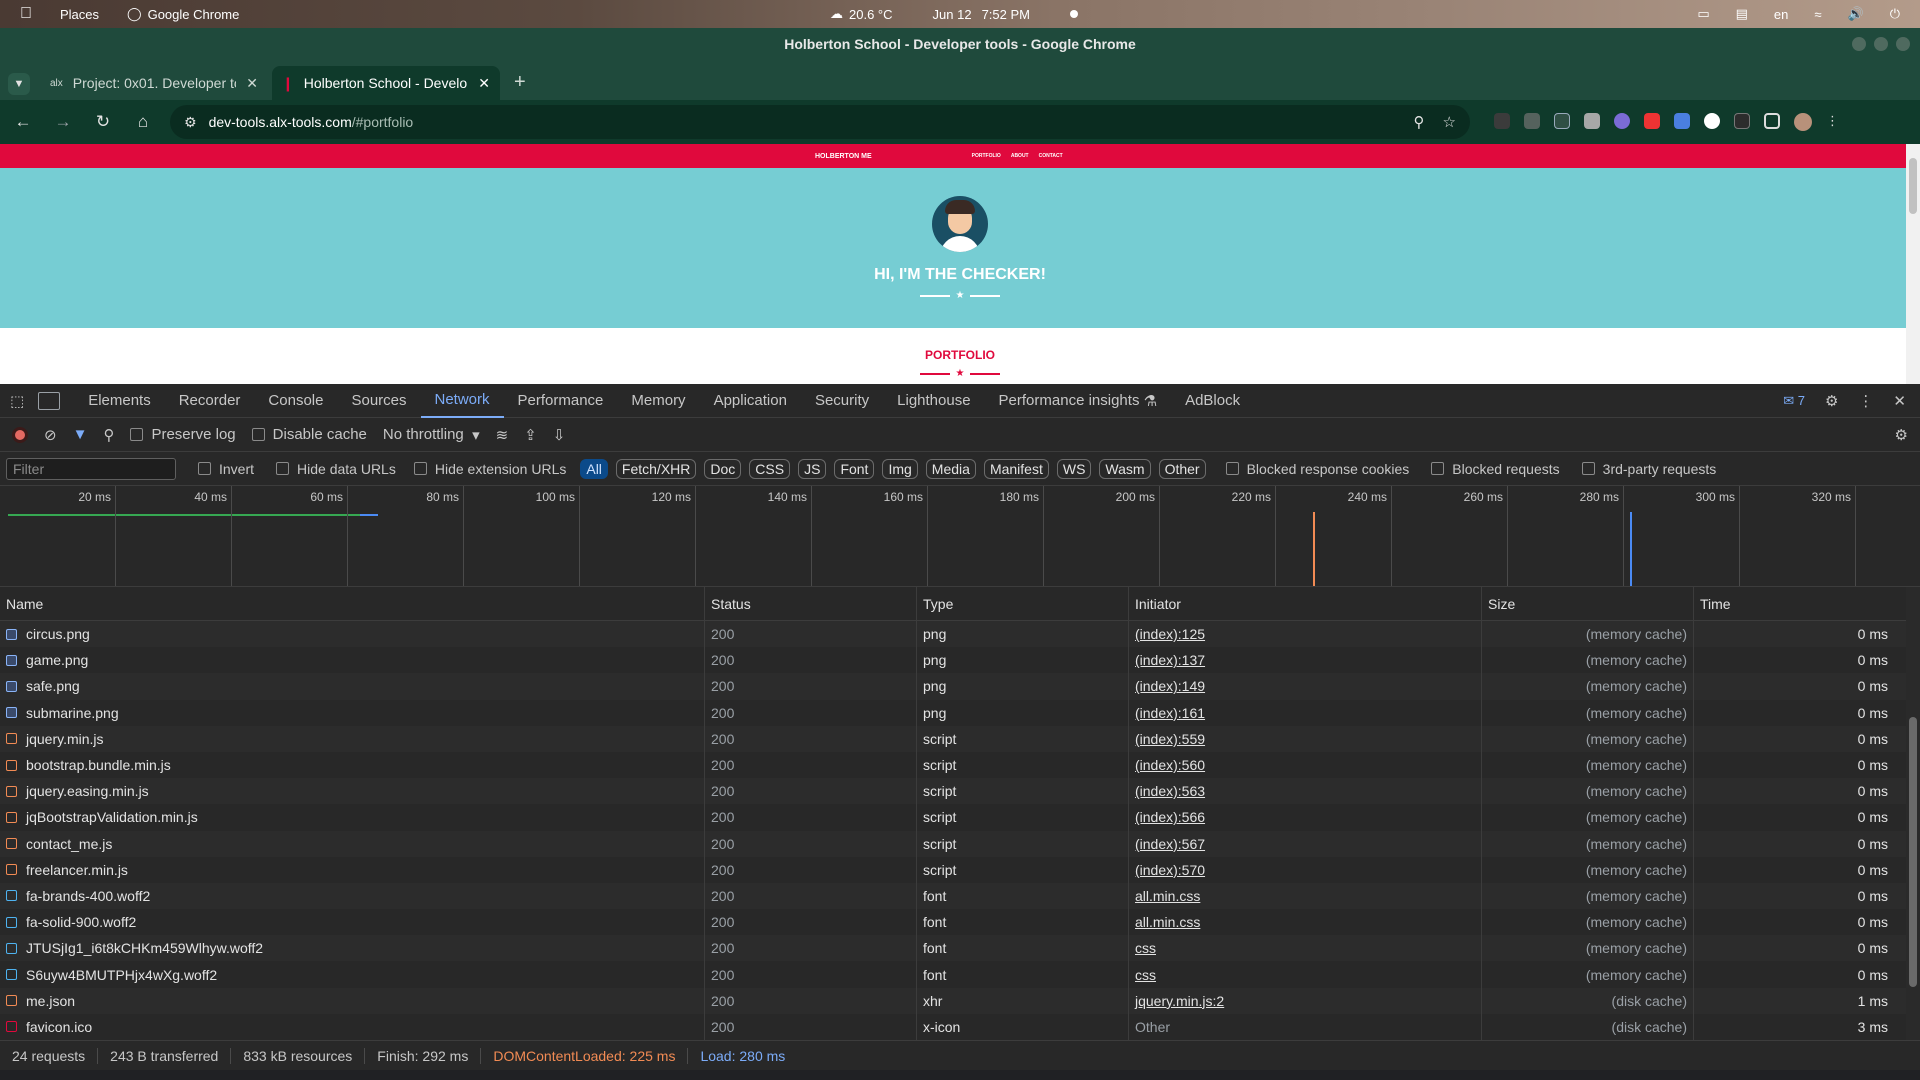 The image size is (1920, 1080). I want to click on clock: Jun 12 7:52 PM, so click(981, 14).